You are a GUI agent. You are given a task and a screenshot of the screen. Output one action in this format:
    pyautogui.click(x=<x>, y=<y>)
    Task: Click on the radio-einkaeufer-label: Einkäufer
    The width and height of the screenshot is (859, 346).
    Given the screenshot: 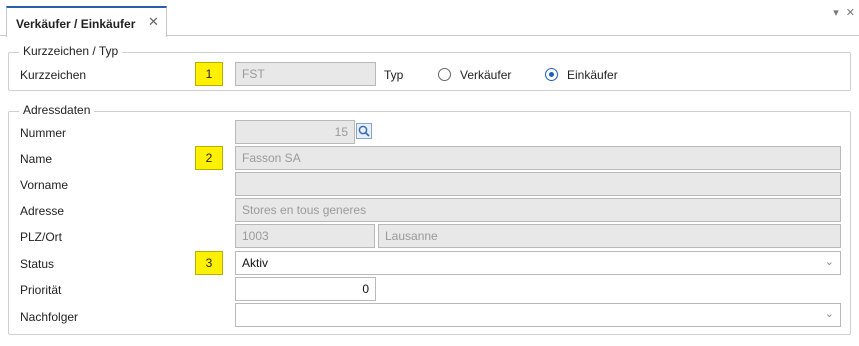 What is the action you would take?
    pyautogui.click(x=592, y=75)
    